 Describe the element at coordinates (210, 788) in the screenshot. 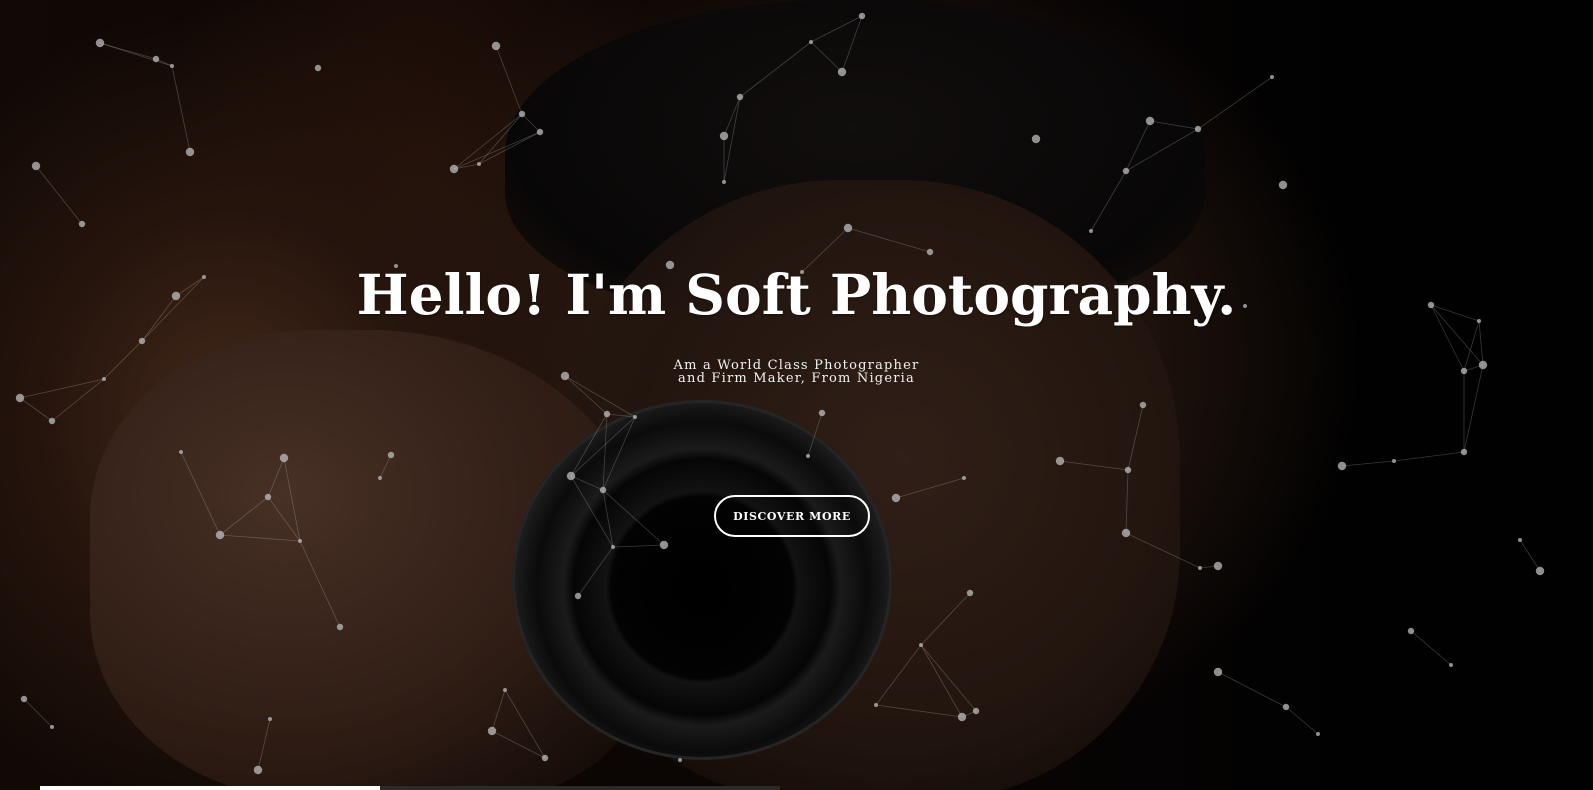

I see `slider-progress-fill` at that location.